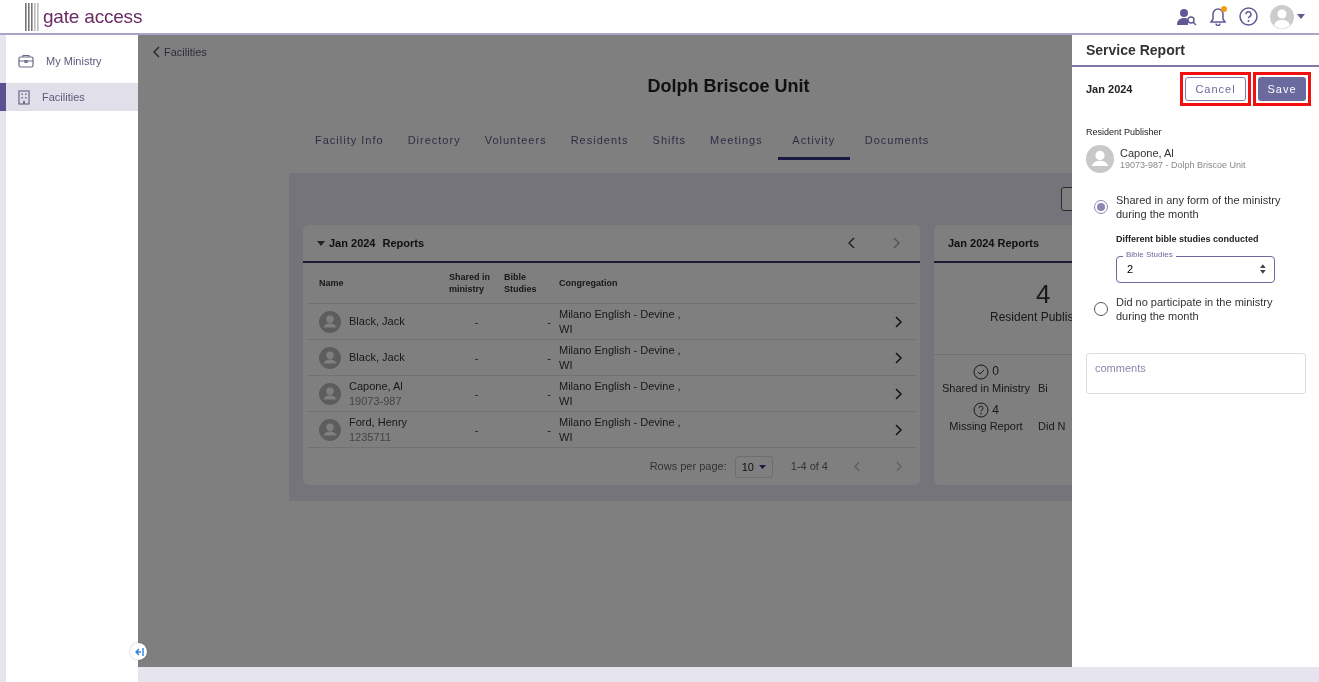 The image size is (1319, 682). Describe the element at coordinates (515, 141) in the screenshot. I see `tab: Volunteers` at that location.